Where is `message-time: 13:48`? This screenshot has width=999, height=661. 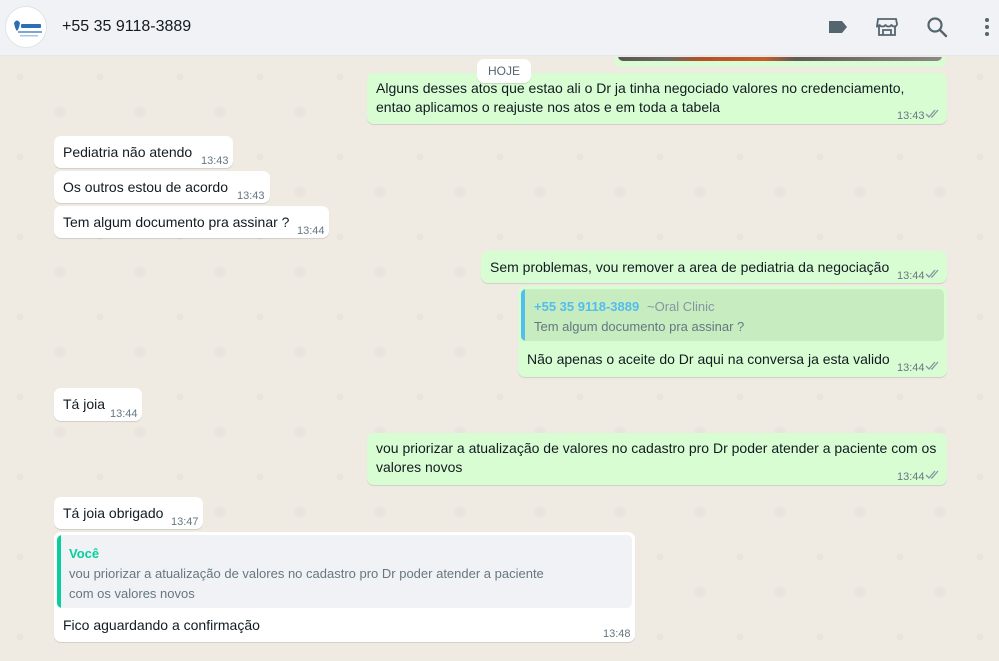
message-time: 13:48 is located at coordinates (617, 634).